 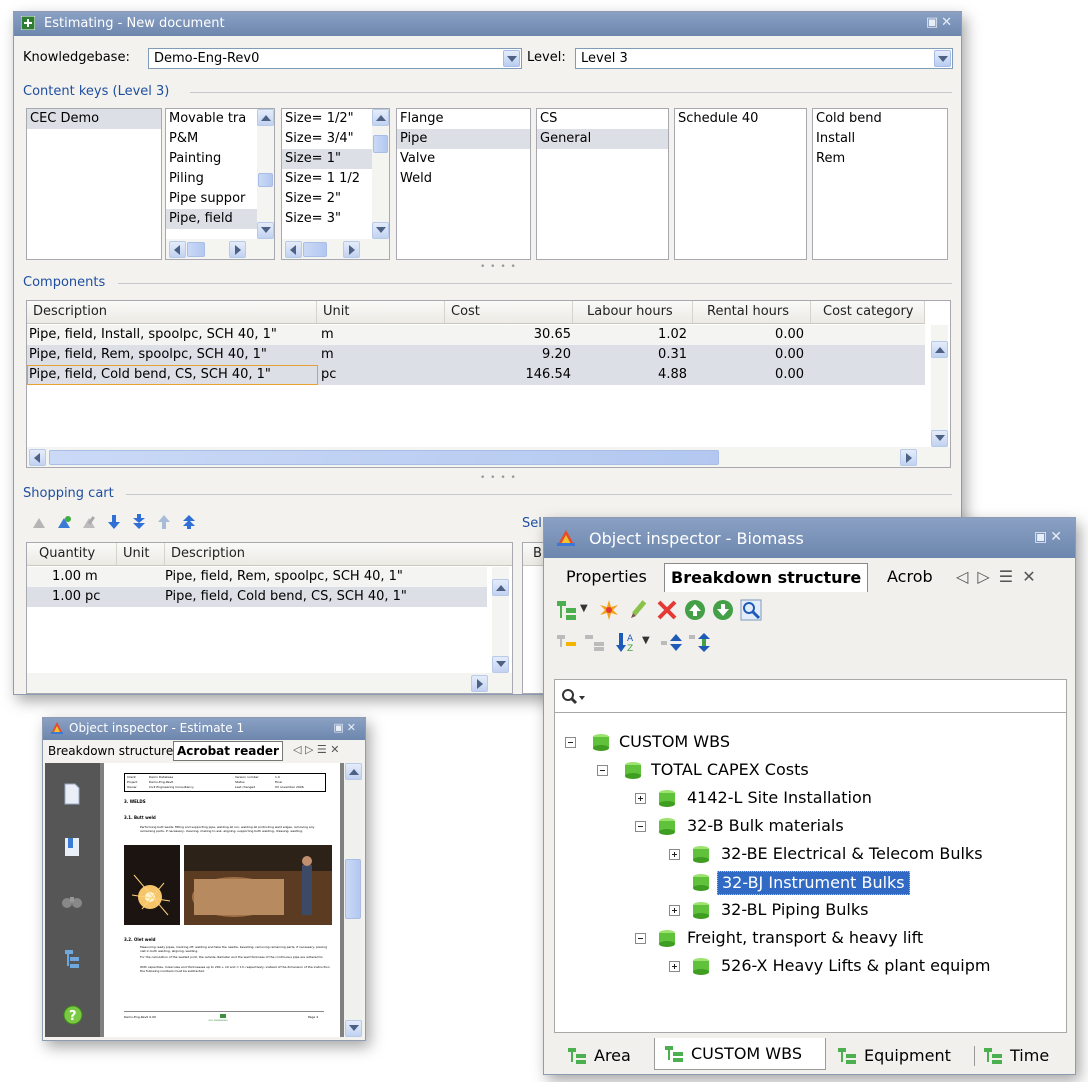 What do you see at coordinates (737, 770) in the screenshot?
I see `tree-node-total-capex: TOTAL CAPEX Costs` at bounding box center [737, 770].